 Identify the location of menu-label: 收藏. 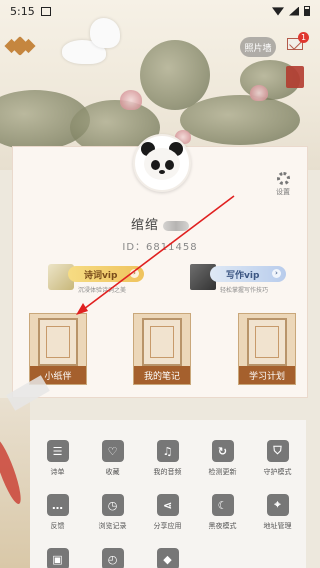
(112, 472).